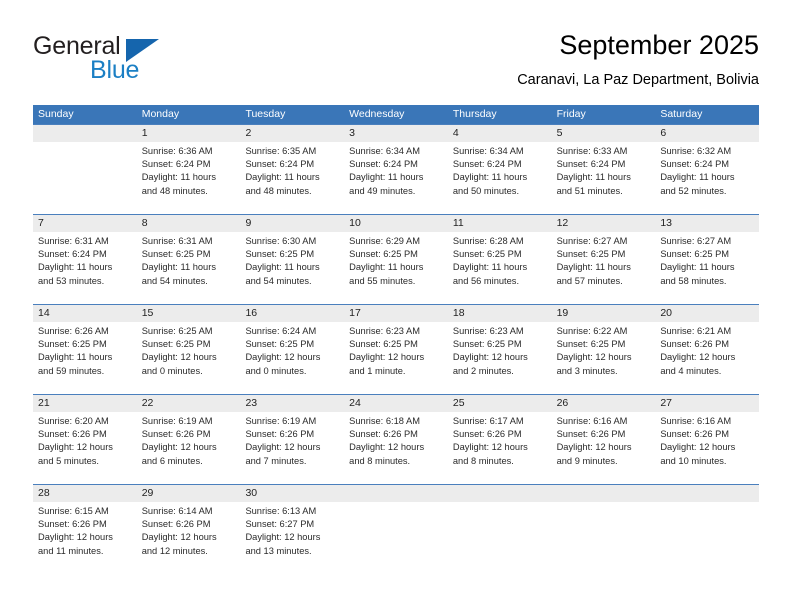 The height and width of the screenshot is (612, 792). I want to click on day-number: 25, so click(500, 403).